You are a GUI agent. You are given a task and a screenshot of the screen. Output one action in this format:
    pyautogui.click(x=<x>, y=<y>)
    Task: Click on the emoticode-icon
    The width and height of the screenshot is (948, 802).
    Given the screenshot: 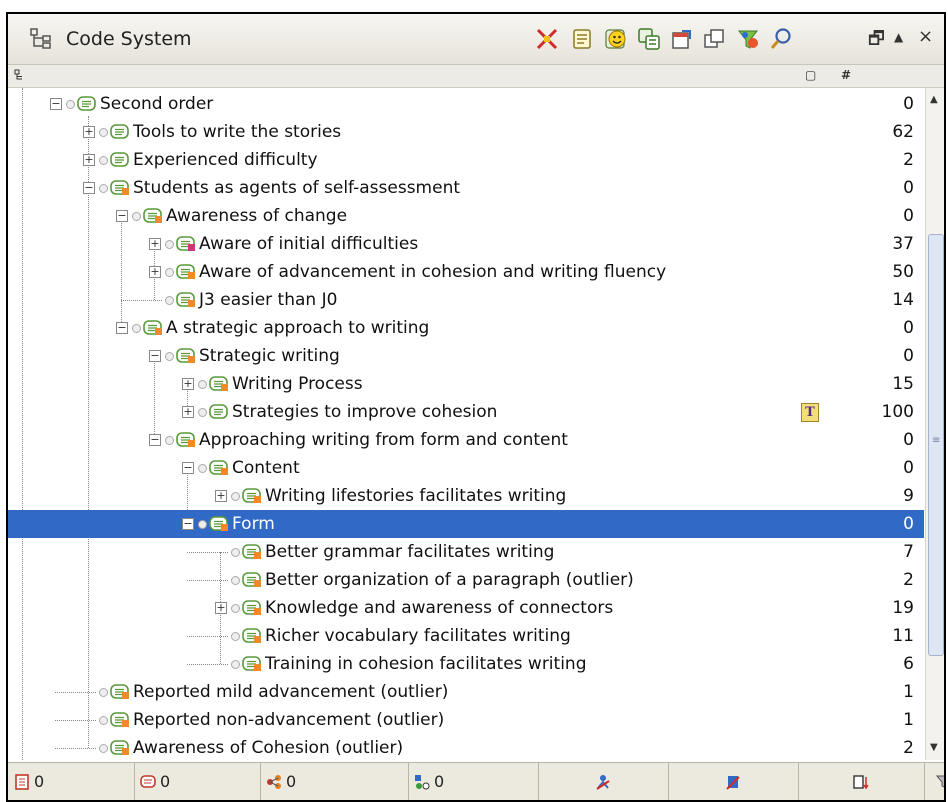 What is the action you would take?
    pyautogui.click(x=616, y=39)
    